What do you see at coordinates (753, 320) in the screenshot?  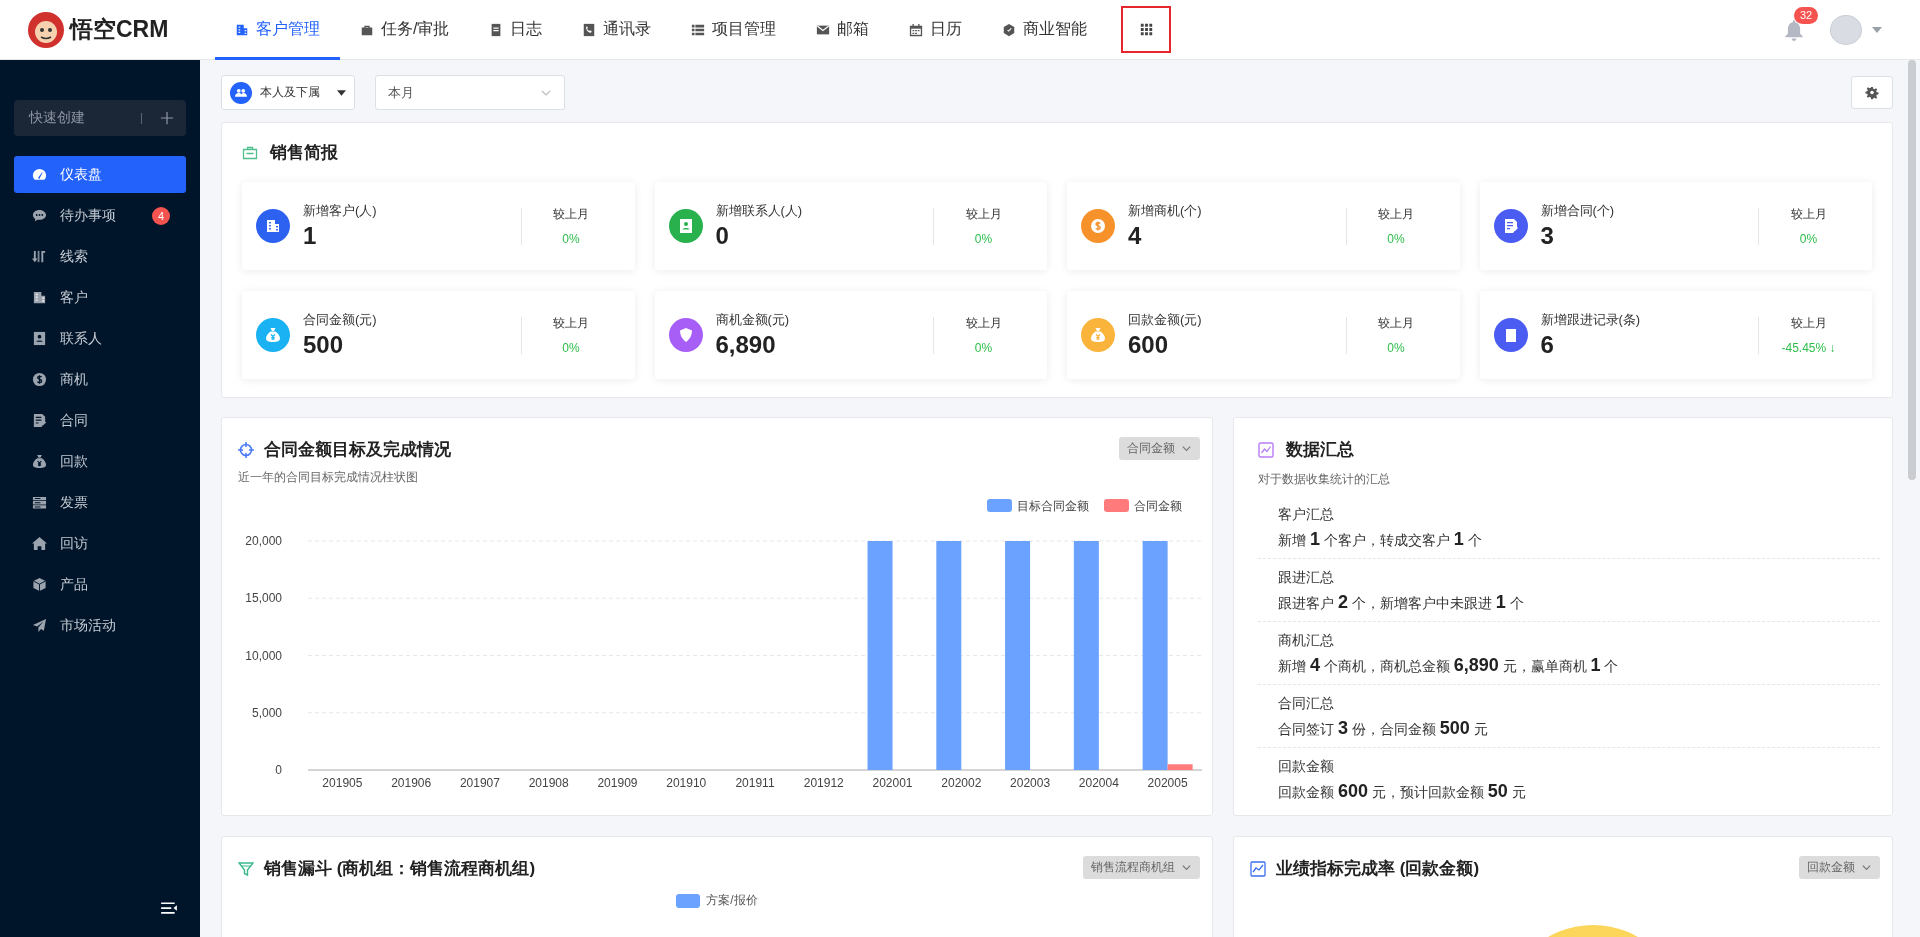 I see `stat-label: 商机金额(元)` at bounding box center [753, 320].